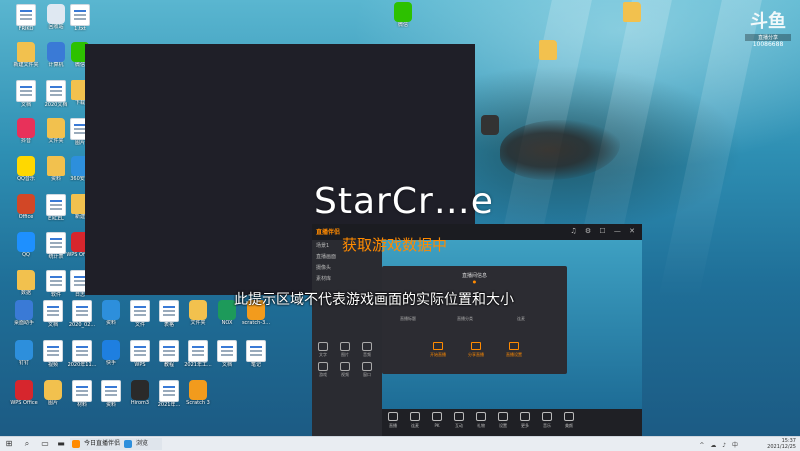  I want to click on tool-window: 窗口, so click(367, 369).